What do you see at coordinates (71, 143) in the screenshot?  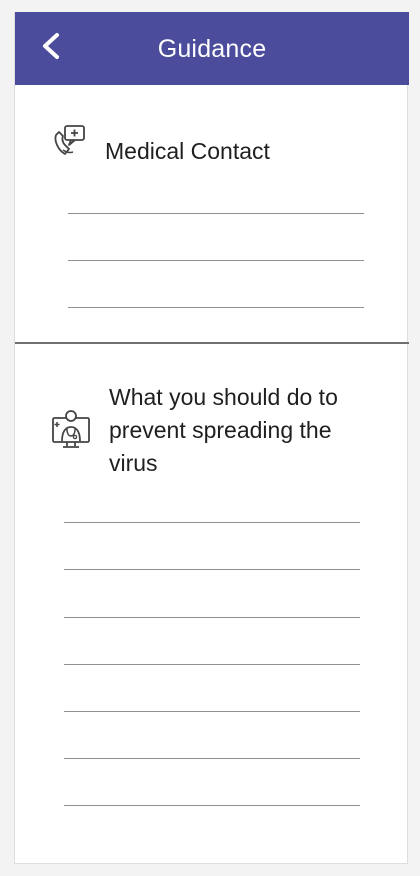 I see `phone-medical-icon` at bounding box center [71, 143].